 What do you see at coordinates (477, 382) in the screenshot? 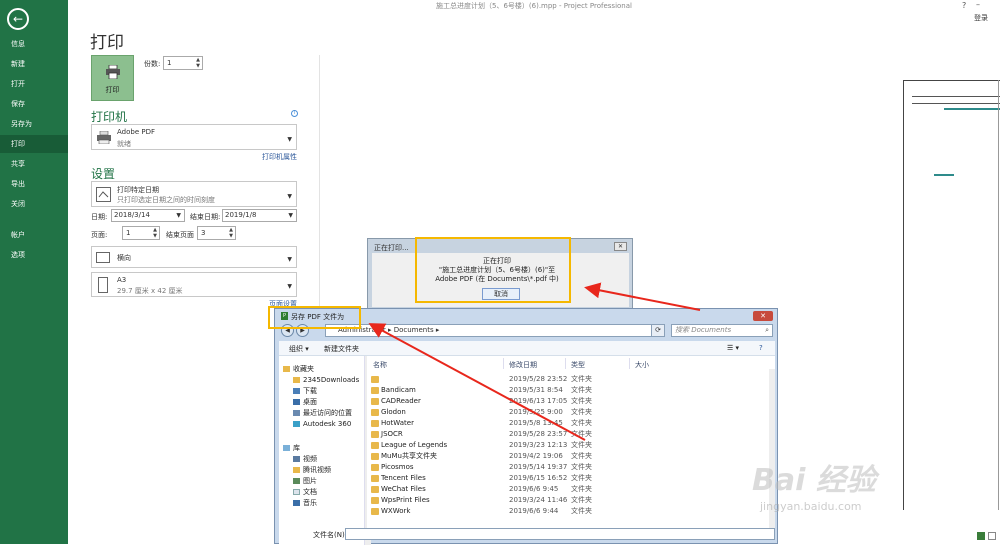
I see `arrow-to-save-title` at bounding box center [477, 382].